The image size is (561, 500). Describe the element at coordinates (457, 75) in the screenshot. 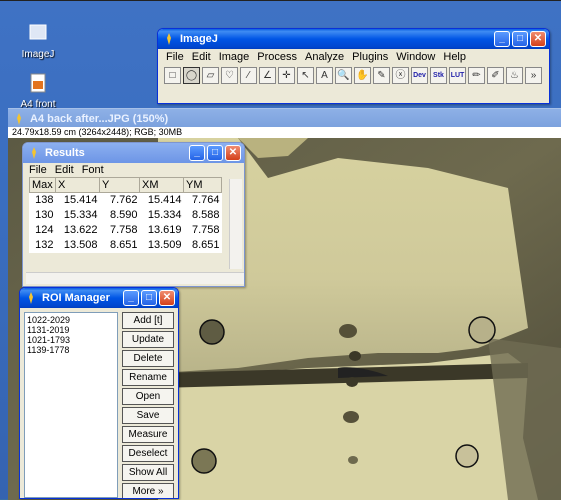

I see `lut-tool-icon: LUT` at that location.